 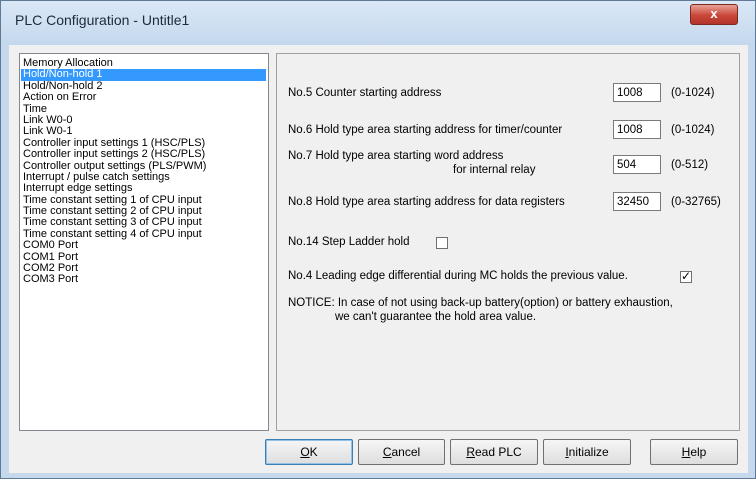 I want to click on ok-label-rest: K, so click(x=313, y=452).